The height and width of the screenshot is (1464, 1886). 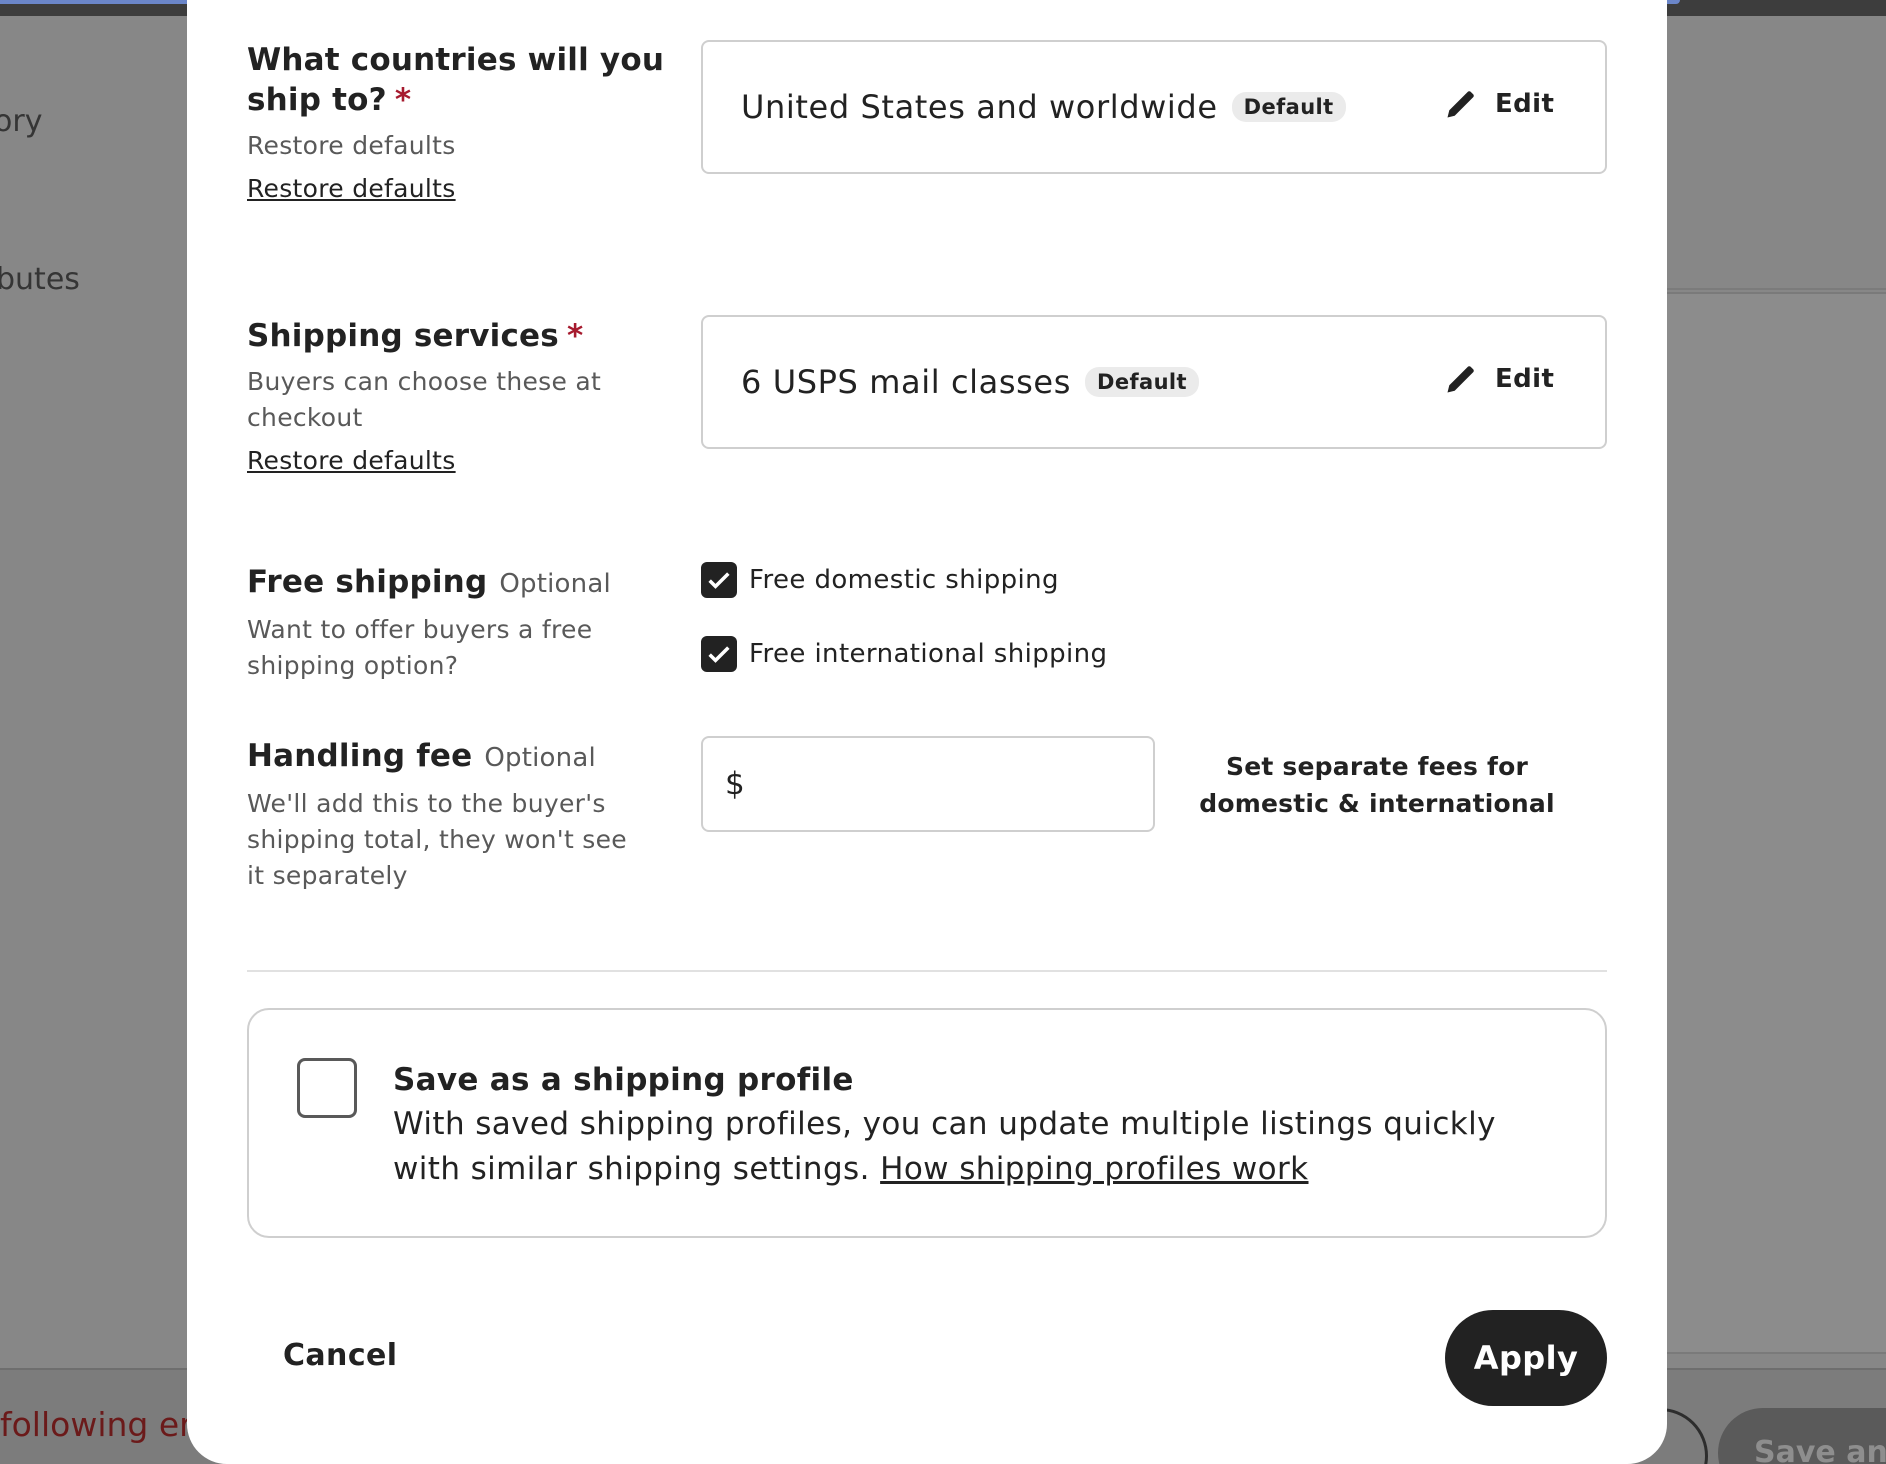 What do you see at coordinates (103, 1424) in the screenshot?
I see `background-error-text: following err` at bounding box center [103, 1424].